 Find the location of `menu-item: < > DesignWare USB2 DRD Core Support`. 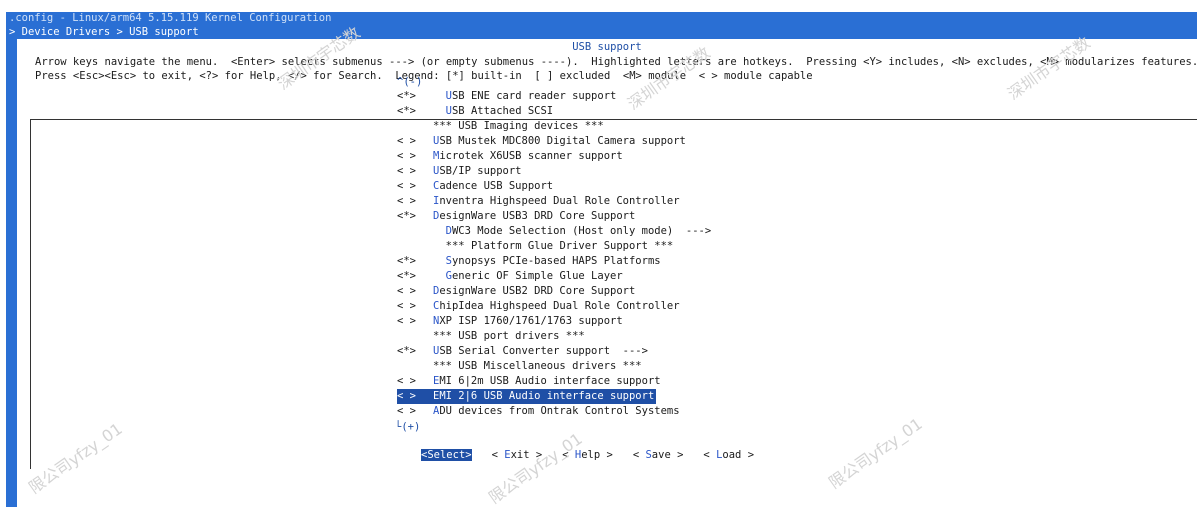

menu-item: < > DesignWare USB2 DRD Core Support is located at coordinates (554, 291).